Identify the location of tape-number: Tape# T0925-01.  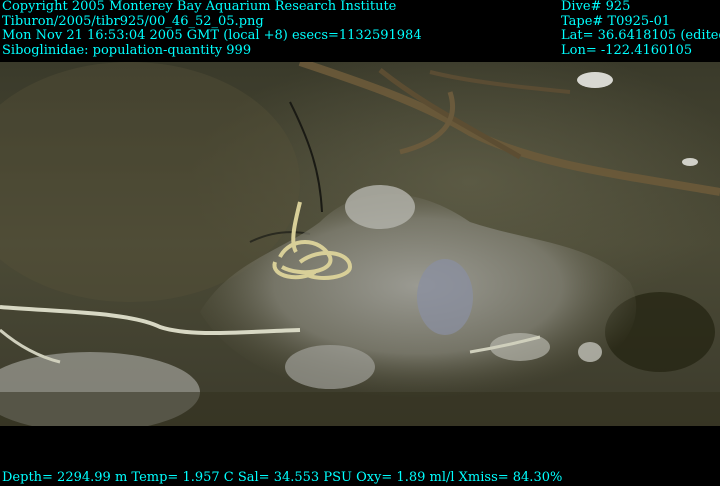
(616, 21).